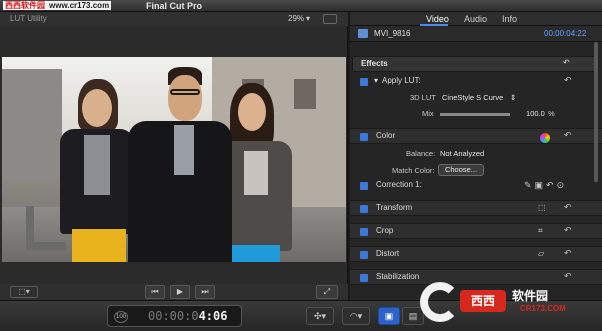  What do you see at coordinates (535, 113) in the screenshot?
I see `mix-value: 100.0` at bounding box center [535, 113].